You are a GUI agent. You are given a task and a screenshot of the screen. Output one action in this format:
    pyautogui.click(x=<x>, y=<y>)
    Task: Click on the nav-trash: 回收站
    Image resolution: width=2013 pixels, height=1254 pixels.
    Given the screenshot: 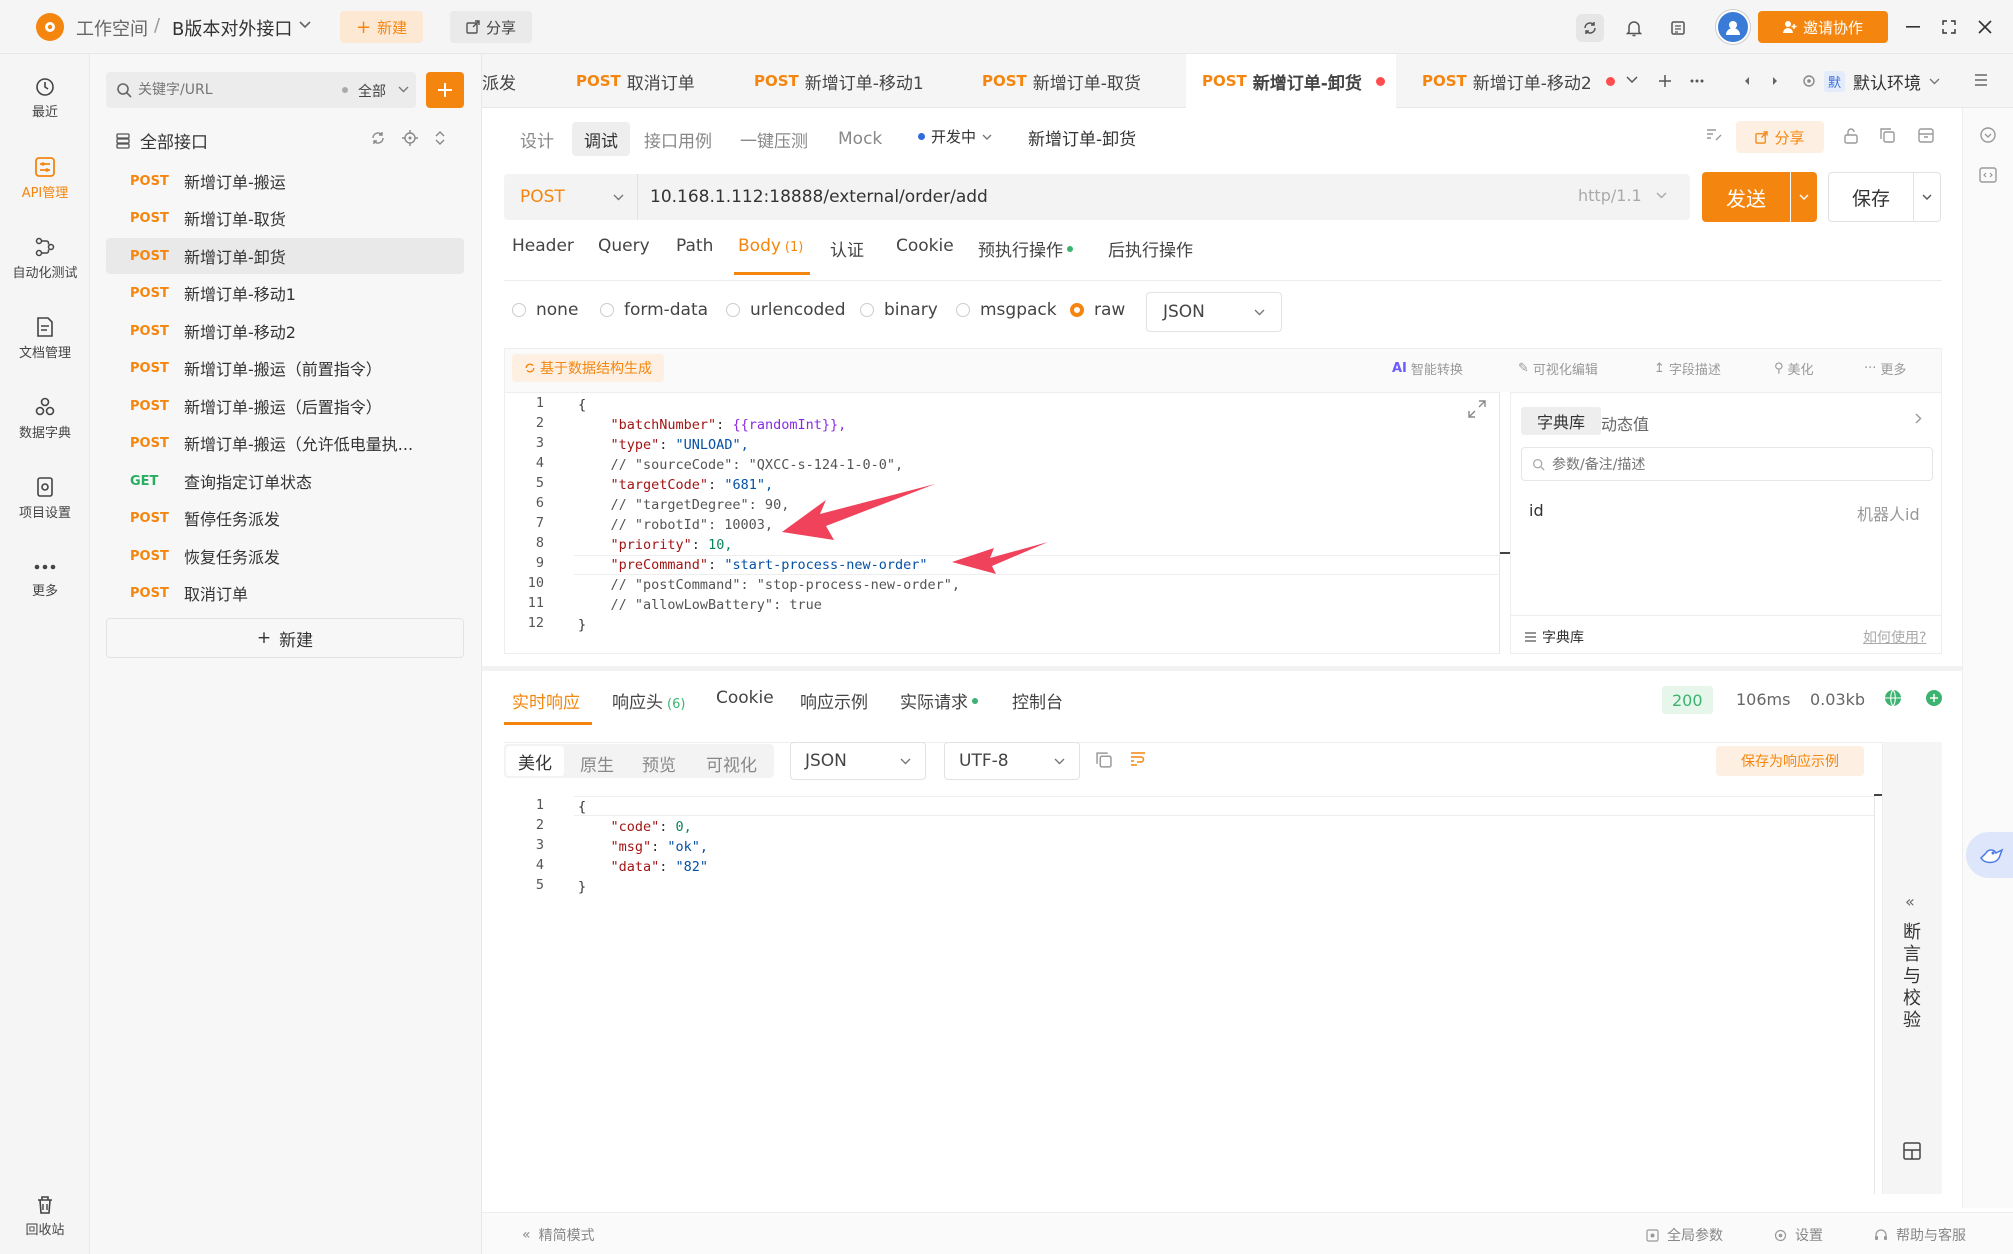 What is the action you would take?
    pyautogui.click(x=45, y=1215)
    